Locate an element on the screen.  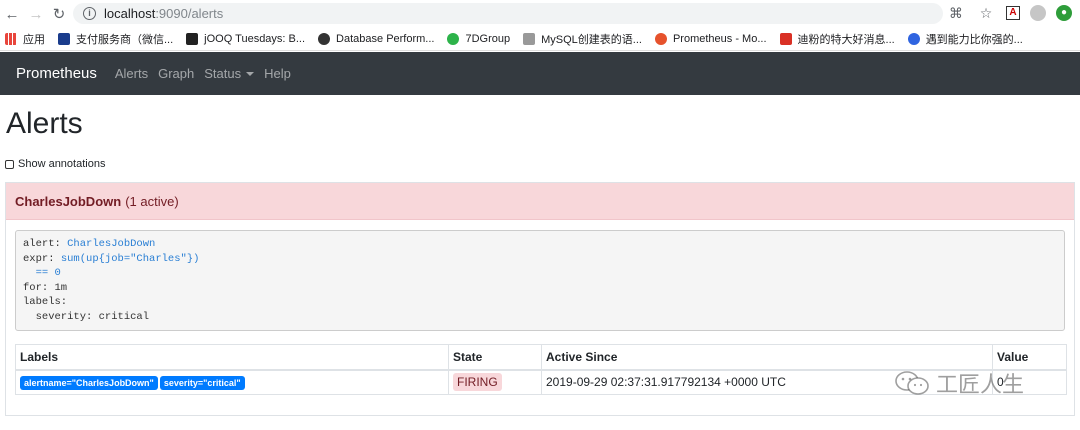
url-host: localhost is located at coordinates (130, 13).